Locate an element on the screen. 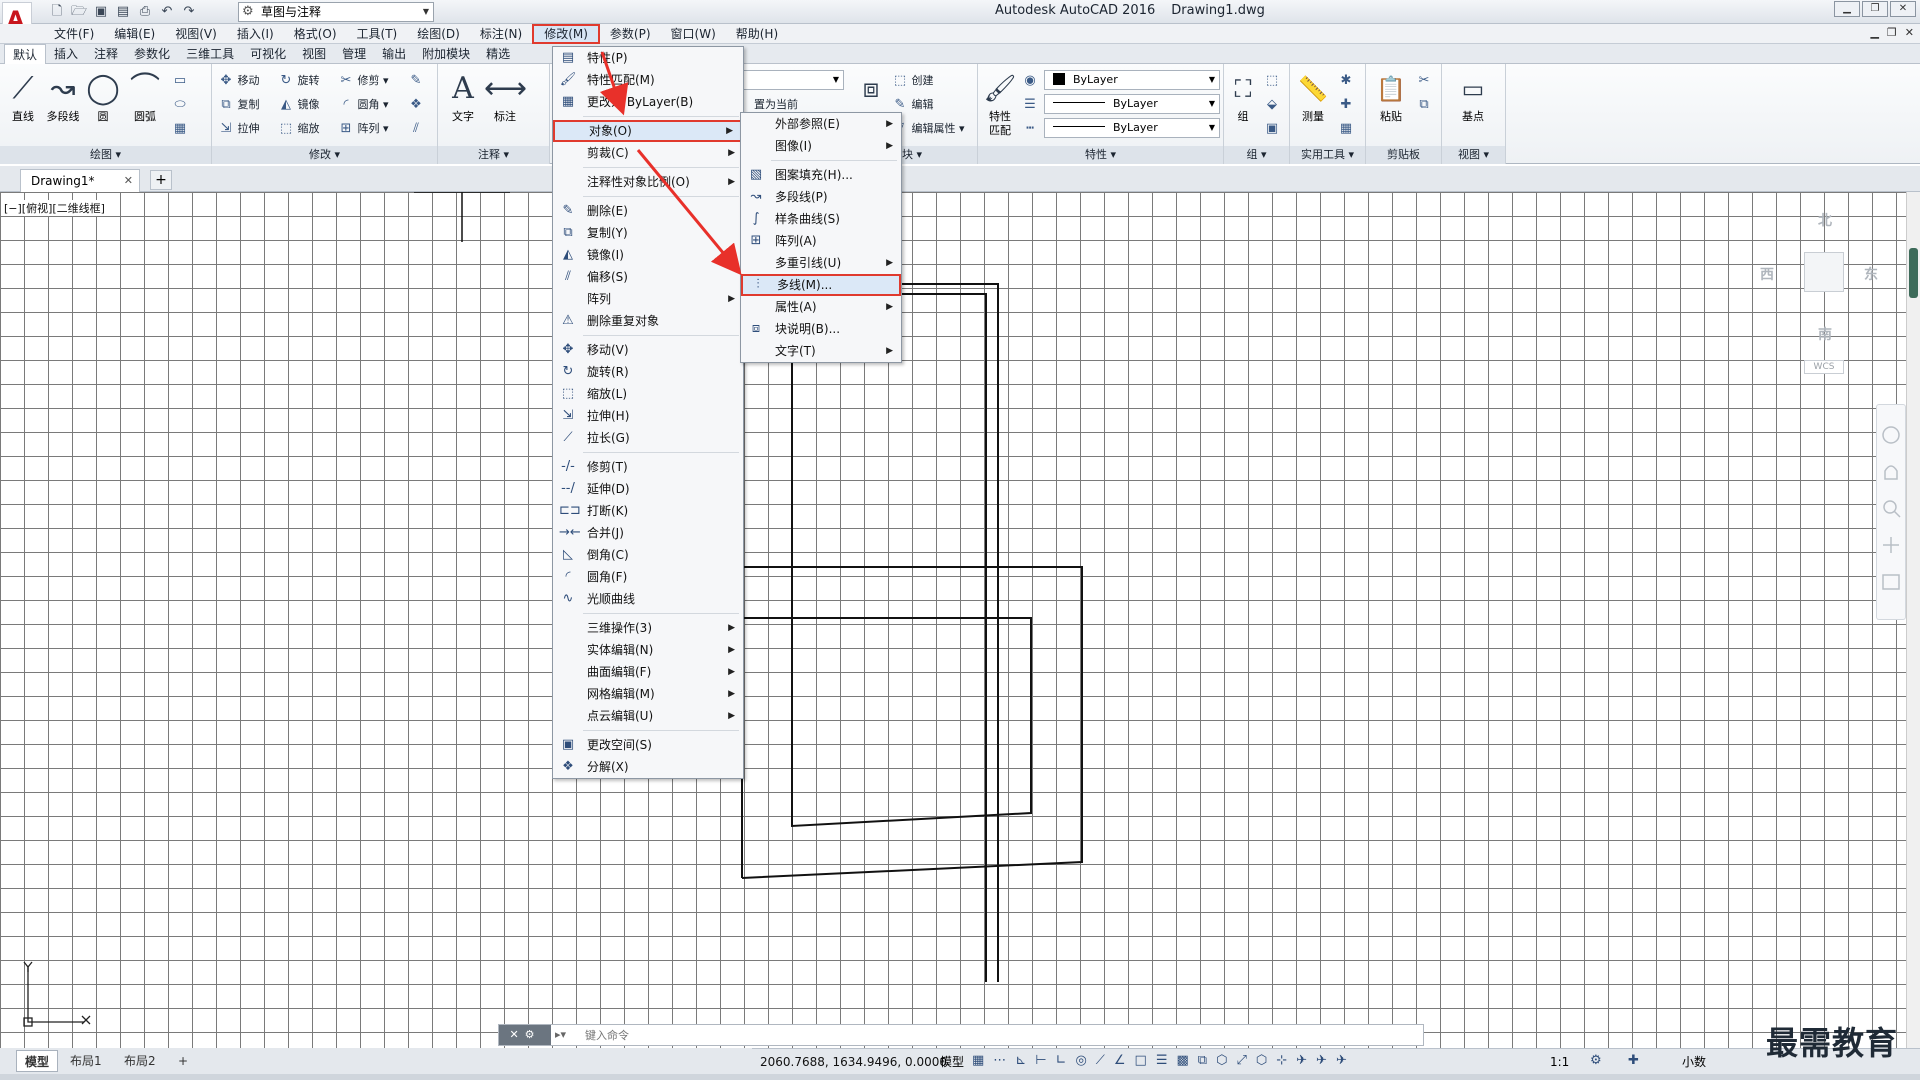 This screenshot has height=1080, width=1920. draw-panel-title: 绘图 ▾ is located at coordinates (105, 155).